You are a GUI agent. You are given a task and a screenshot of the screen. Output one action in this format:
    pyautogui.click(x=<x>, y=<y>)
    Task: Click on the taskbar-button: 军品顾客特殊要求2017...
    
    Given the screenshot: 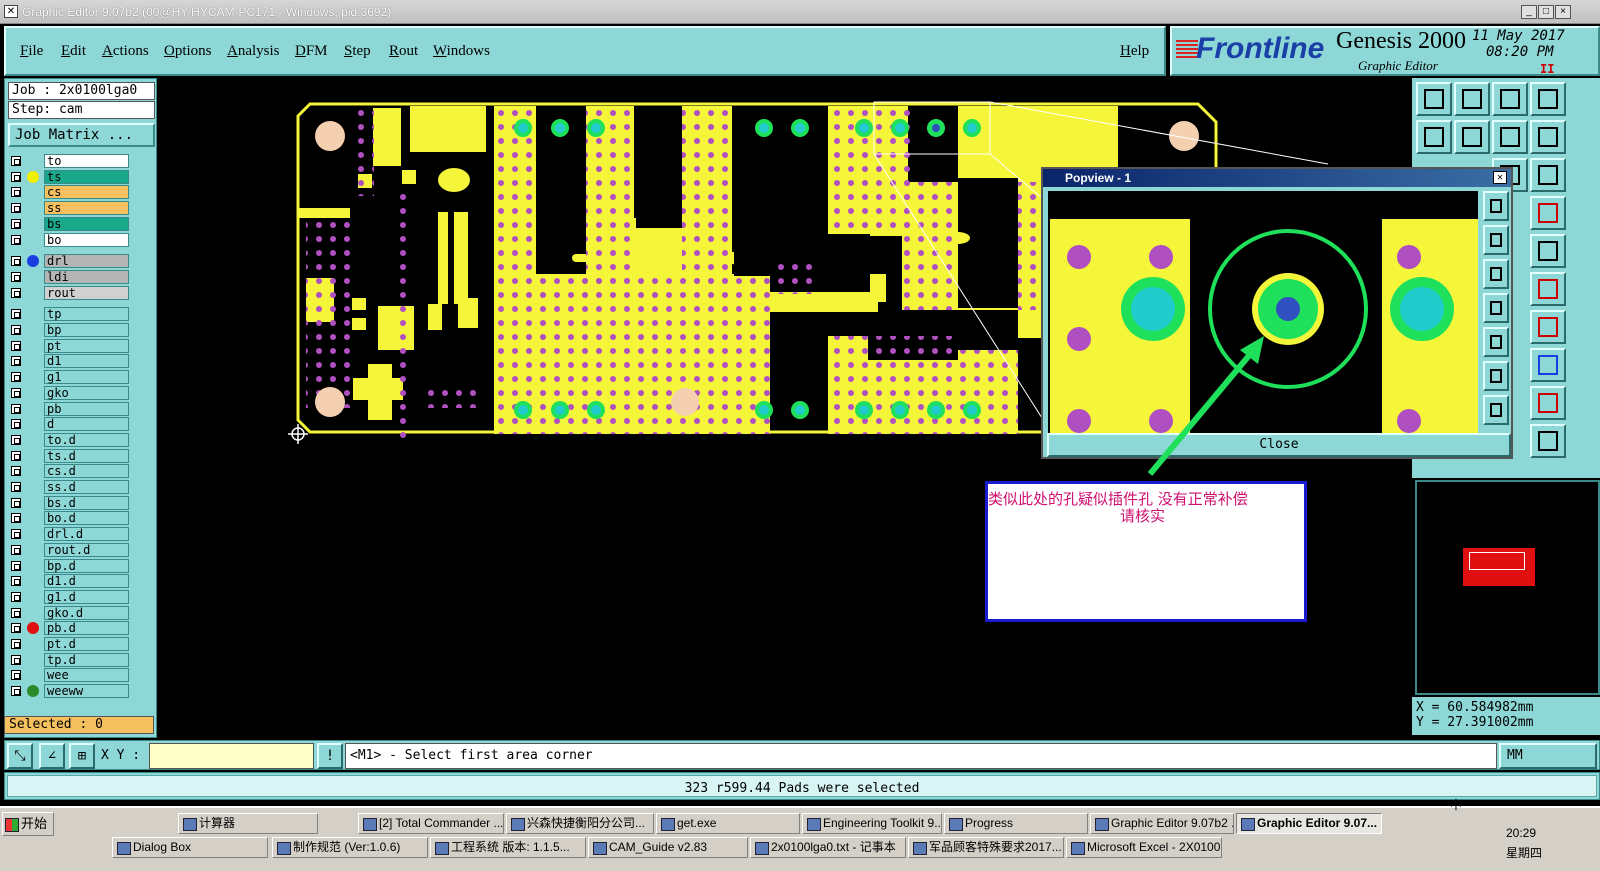 What is the action you would take?
    pyautogui.click(x=986, y=847)
    